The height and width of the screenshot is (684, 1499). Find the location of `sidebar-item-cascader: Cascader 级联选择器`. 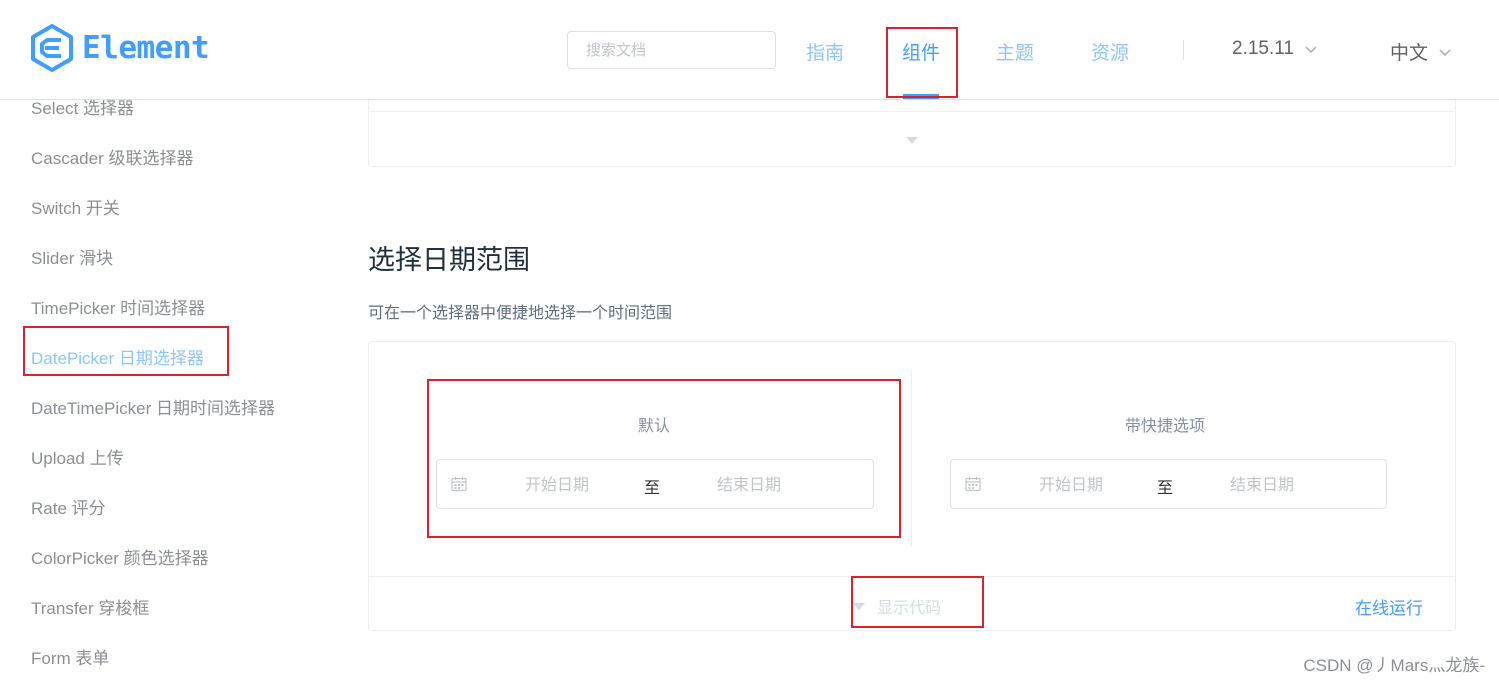

sidebar-item-cascader: Cascader 级联选择器 is located at coordinates (112, 156).